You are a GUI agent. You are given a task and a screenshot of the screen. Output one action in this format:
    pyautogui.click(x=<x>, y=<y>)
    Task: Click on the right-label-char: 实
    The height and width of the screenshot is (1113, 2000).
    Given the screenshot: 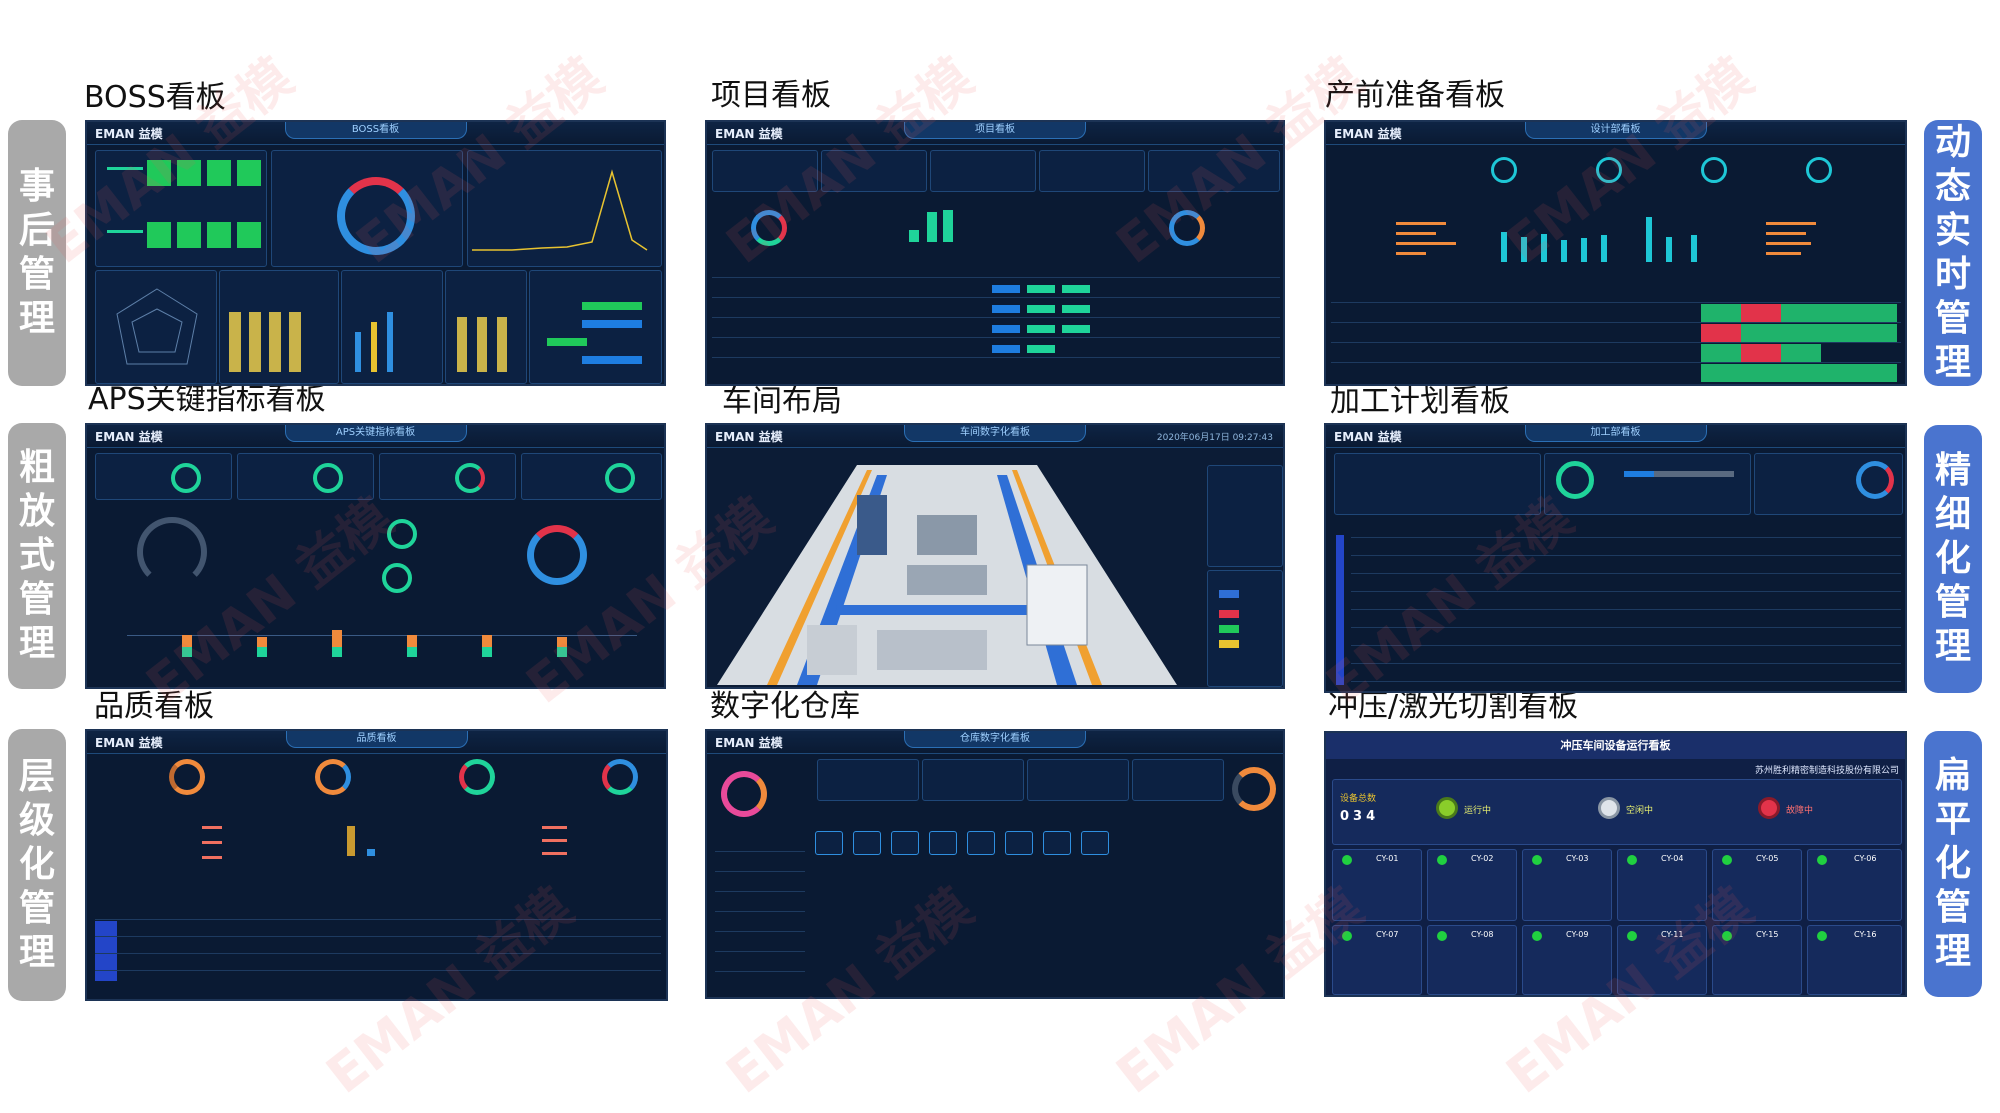 What is the action you would take?
    pyautogui.click(x=1952, y=230)
    